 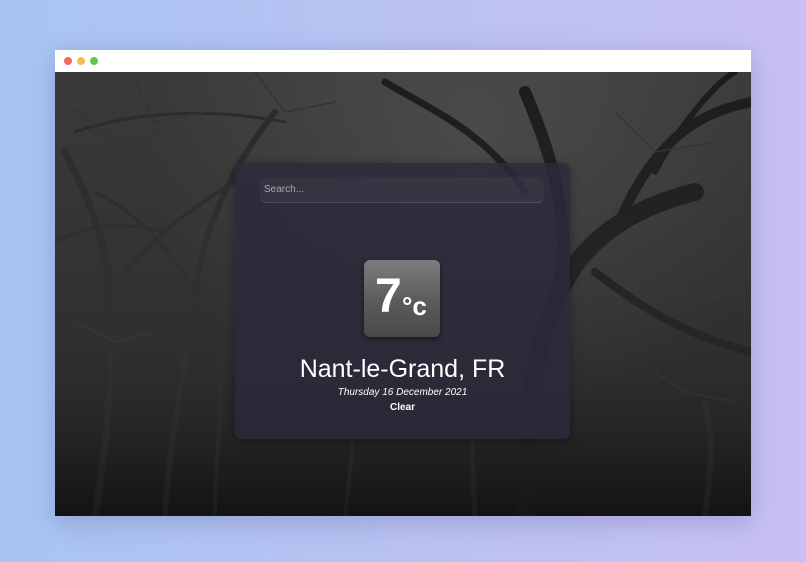 I want to click on minimize-window-button, so click(x=81, y=61).